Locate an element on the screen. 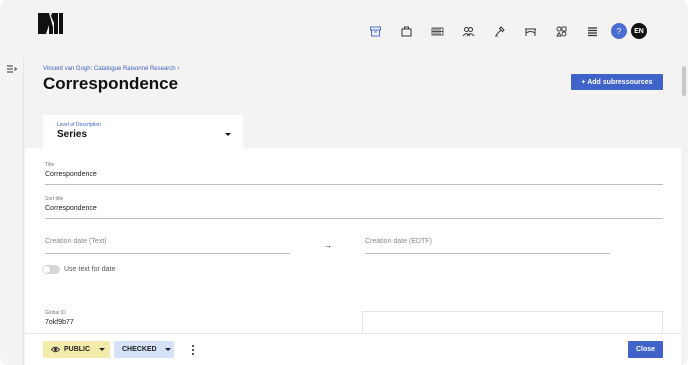  records-icon is located at coordinates (437, 31).